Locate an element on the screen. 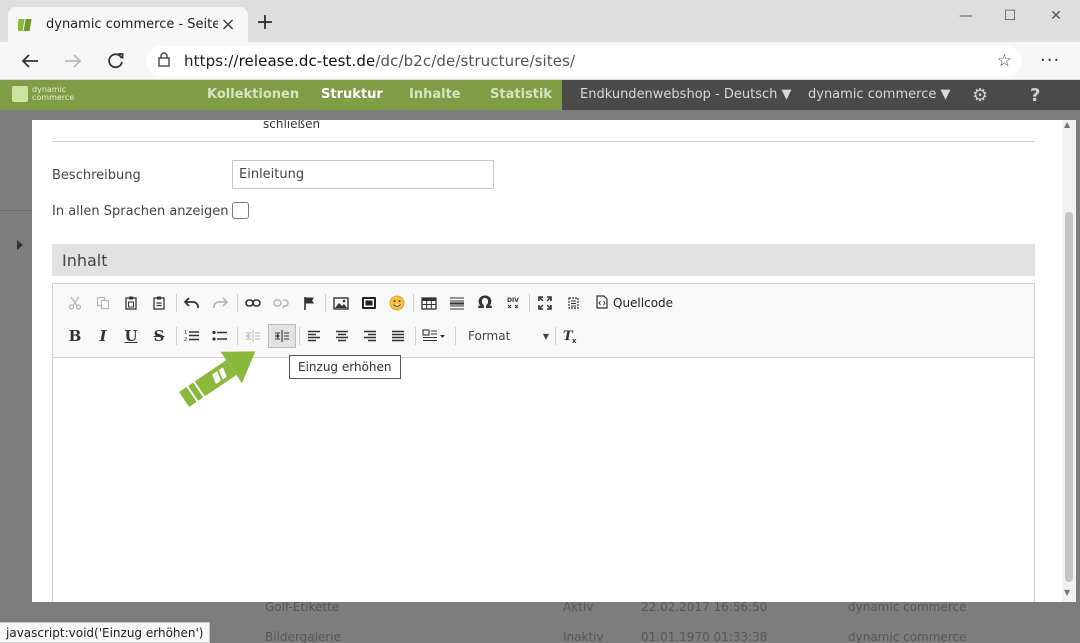  image-icon is located at coordinates (341, 303).